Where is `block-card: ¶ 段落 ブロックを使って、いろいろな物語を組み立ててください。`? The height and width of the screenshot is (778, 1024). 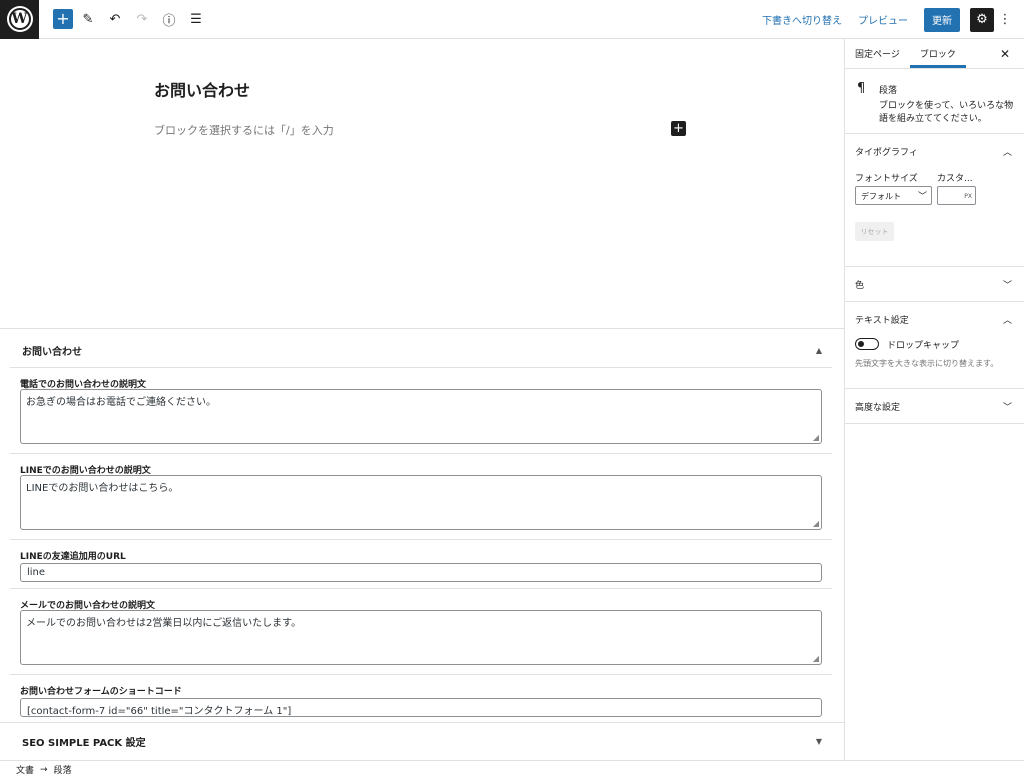 block-card: ¶ 段落 ブロックを使って、いろいろな物語を組み立ててください。 is located at coordinates (934, 101).